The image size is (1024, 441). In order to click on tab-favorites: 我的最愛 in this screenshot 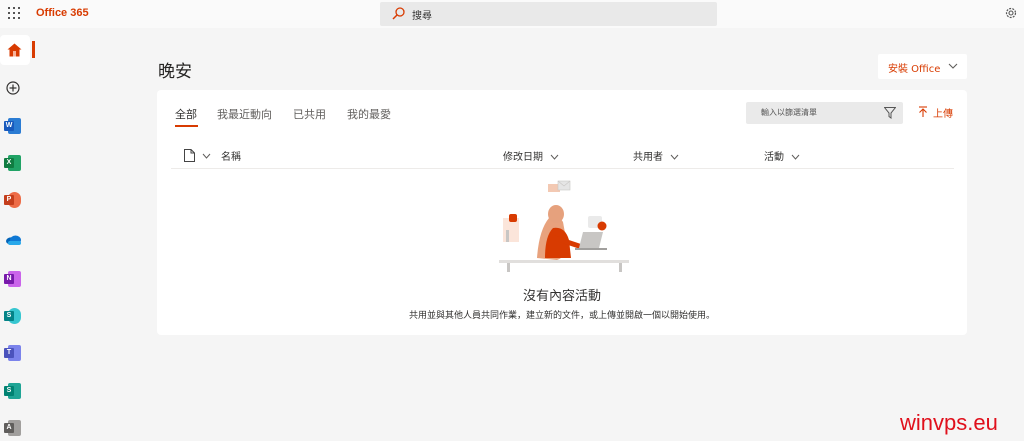, I will do `click(369, 114)`.